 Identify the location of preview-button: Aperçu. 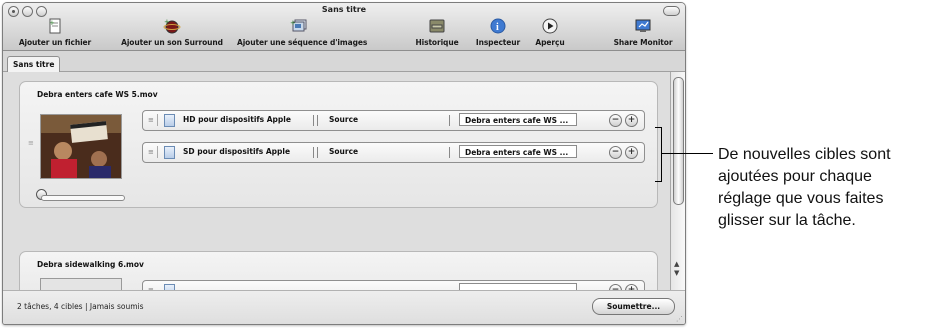
(550, 33).